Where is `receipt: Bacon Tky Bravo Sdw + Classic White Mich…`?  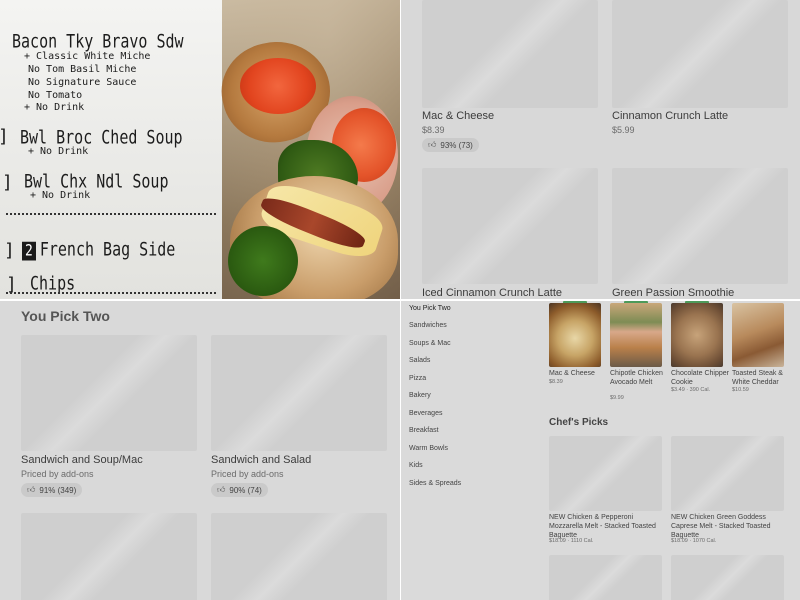
receipt: Bacon Tky Bravo Sdw + Classic White Mich… is located at coordinates (112, 149).